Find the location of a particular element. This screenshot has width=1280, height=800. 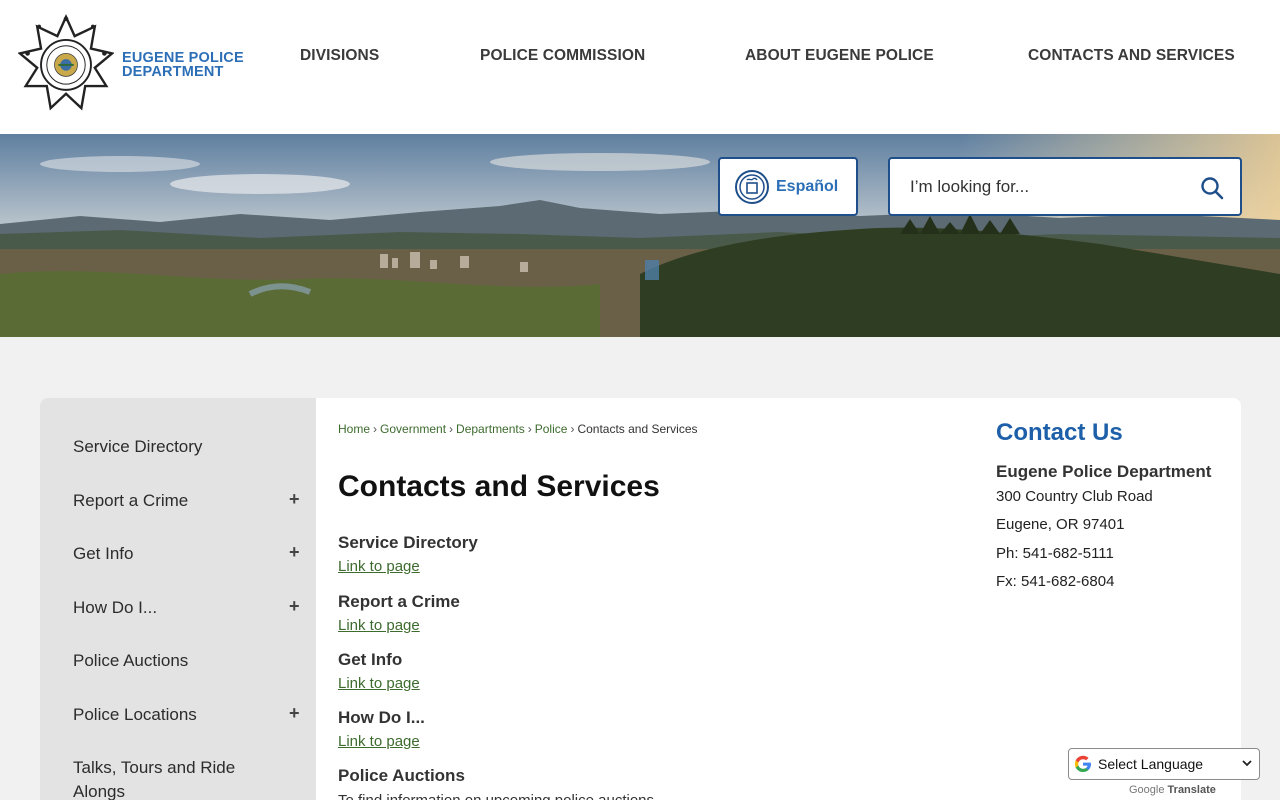

nav-police-commission: POLICE COMMISSION is located at coordinates (562, 56).